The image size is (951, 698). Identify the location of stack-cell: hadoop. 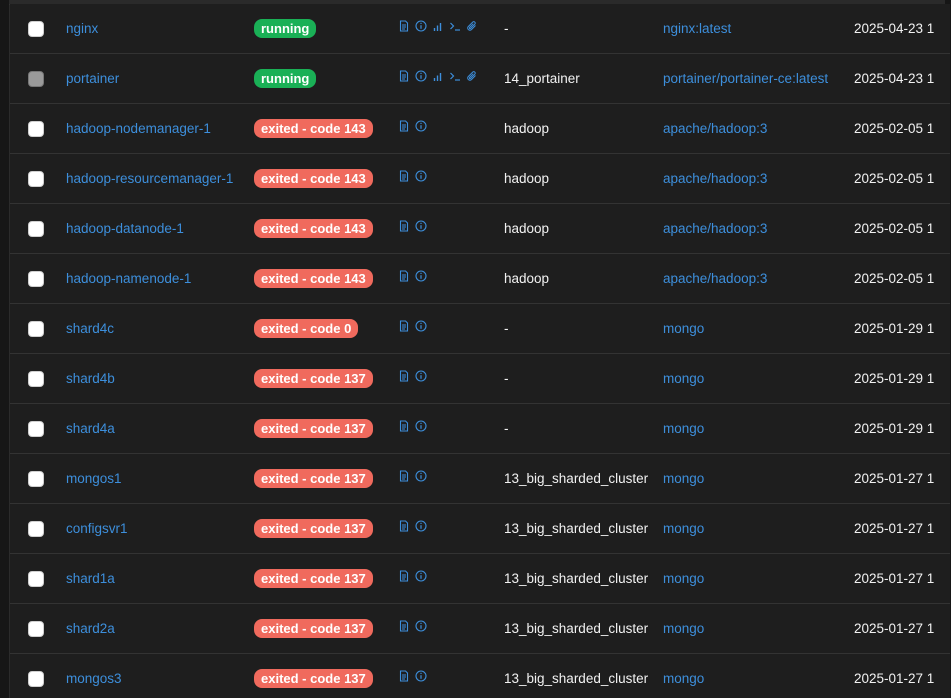
(526, 128).